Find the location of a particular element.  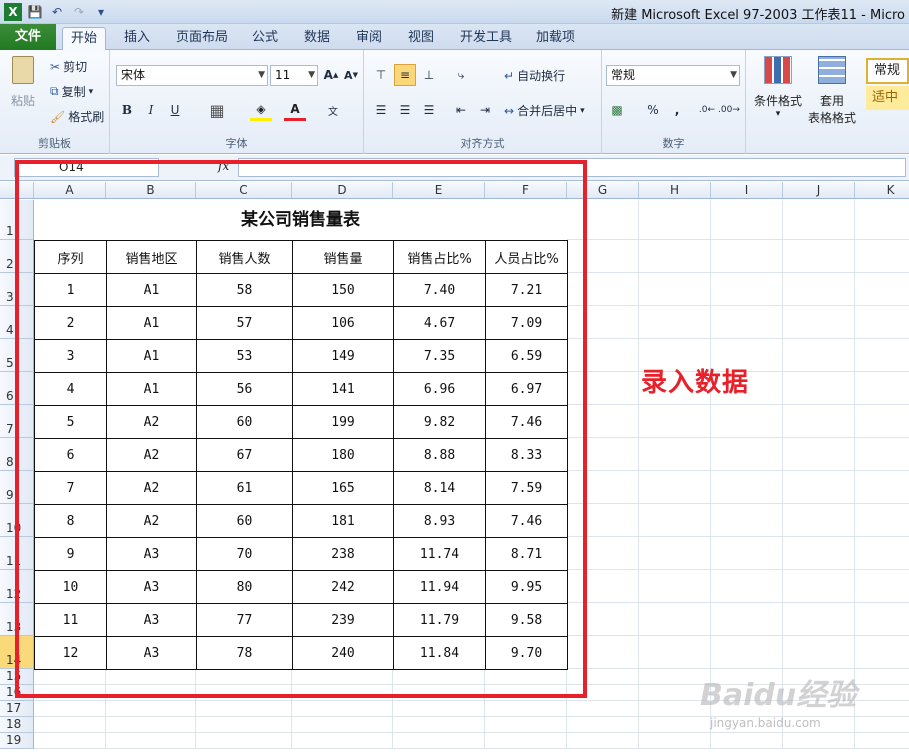

style-normal: 常规 is located at coordinates (887, 71).